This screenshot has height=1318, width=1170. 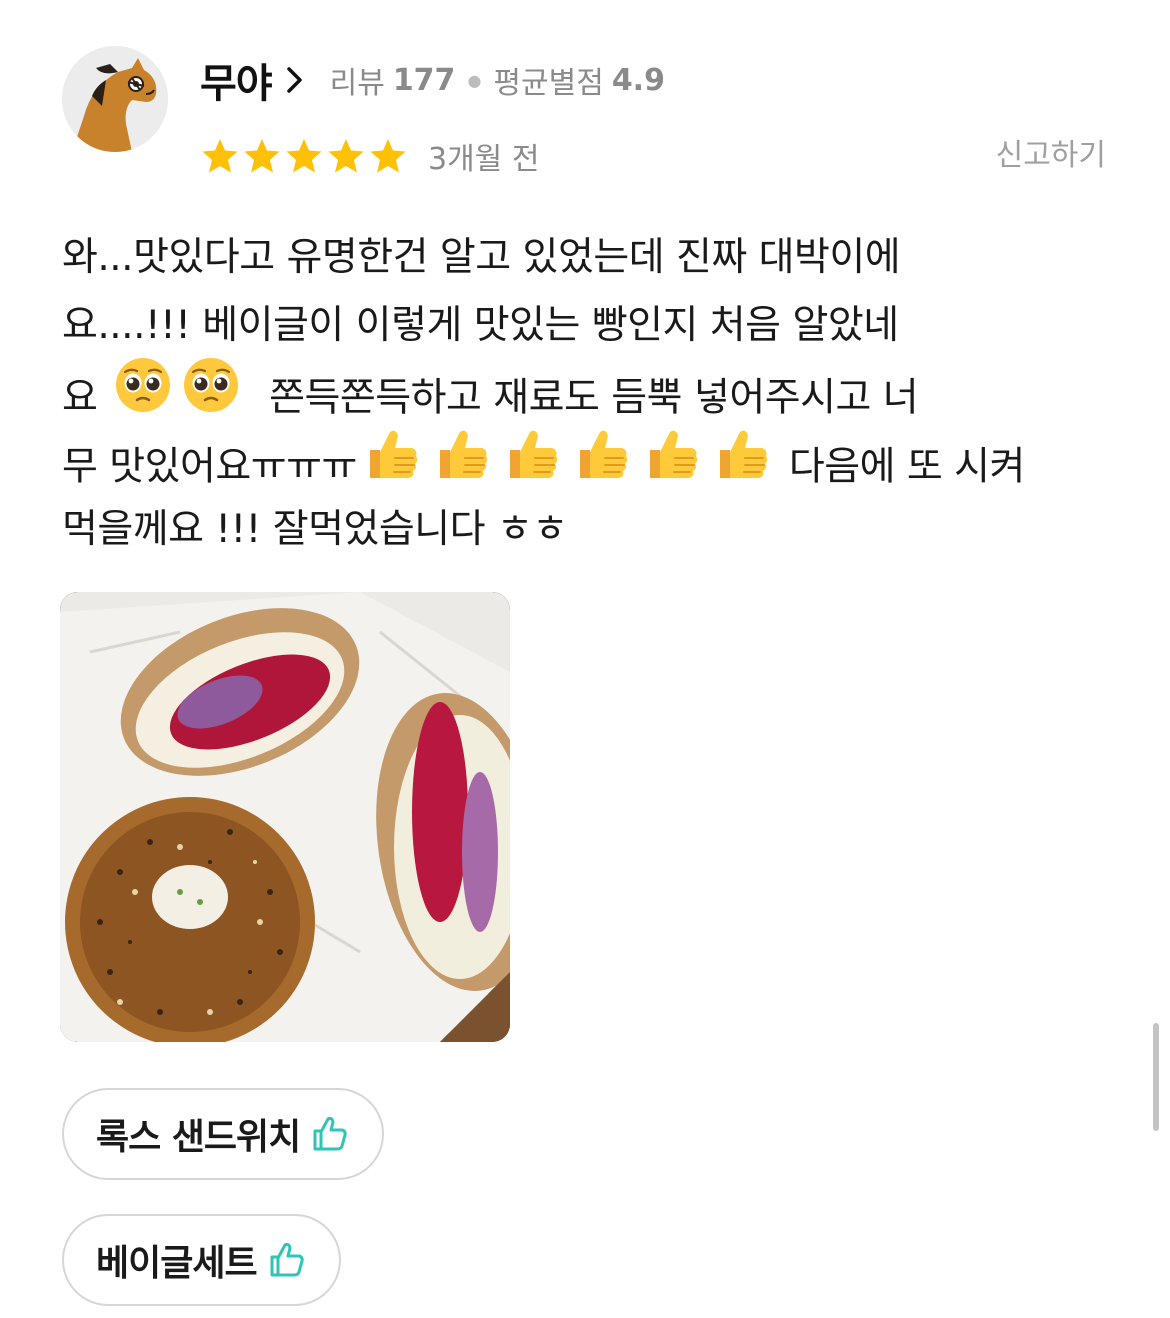 What do you see at coordinates (1156, 1077) in the screenshot?
I see `scrollbar` at bounding box center [1156, 1077].